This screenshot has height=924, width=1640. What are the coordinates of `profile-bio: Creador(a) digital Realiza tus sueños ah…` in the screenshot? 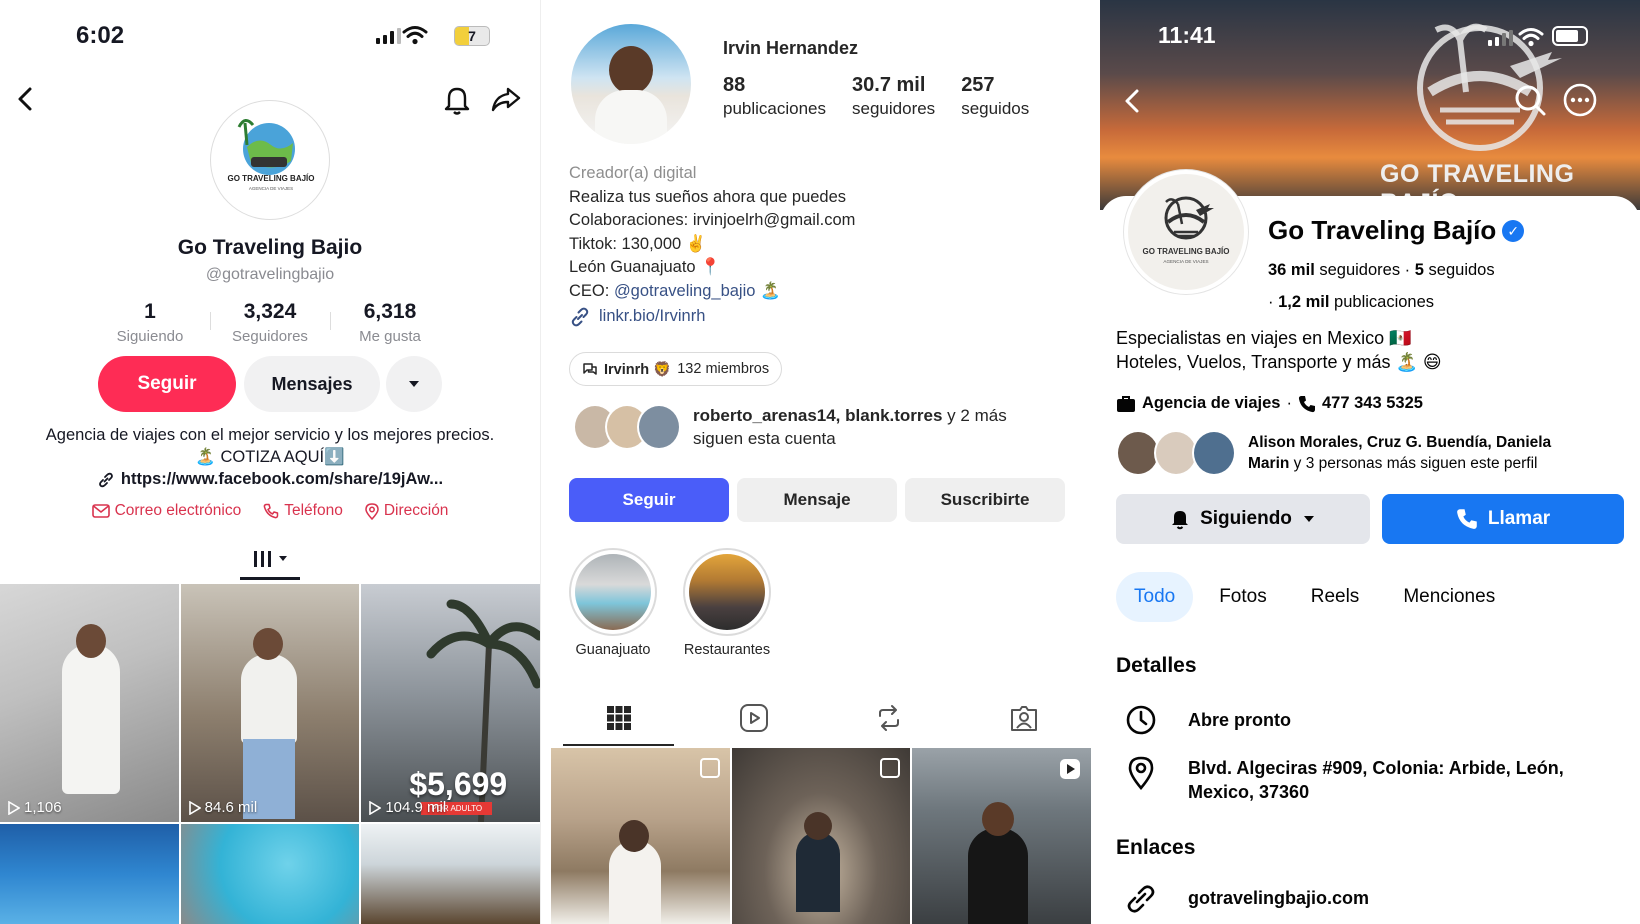 It's located at (712, 245).